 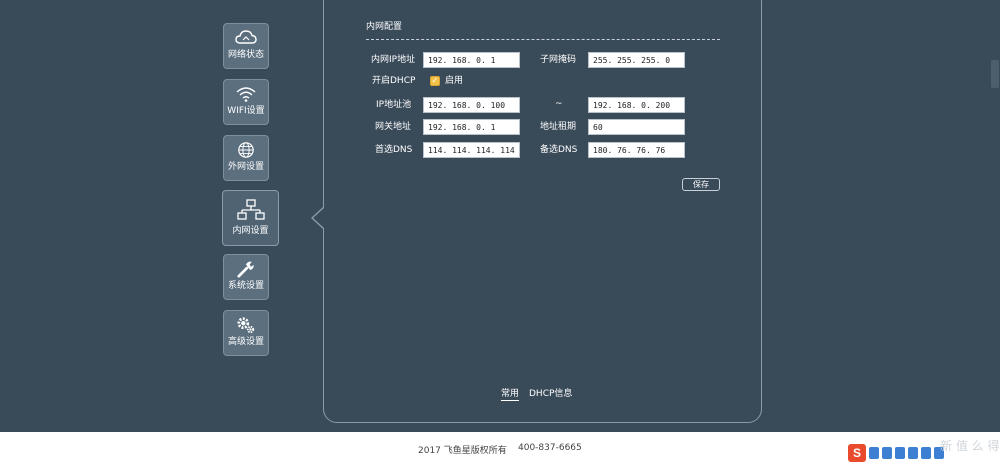 I want to click on scrollbar-thumb, so click(x=995, y=74).